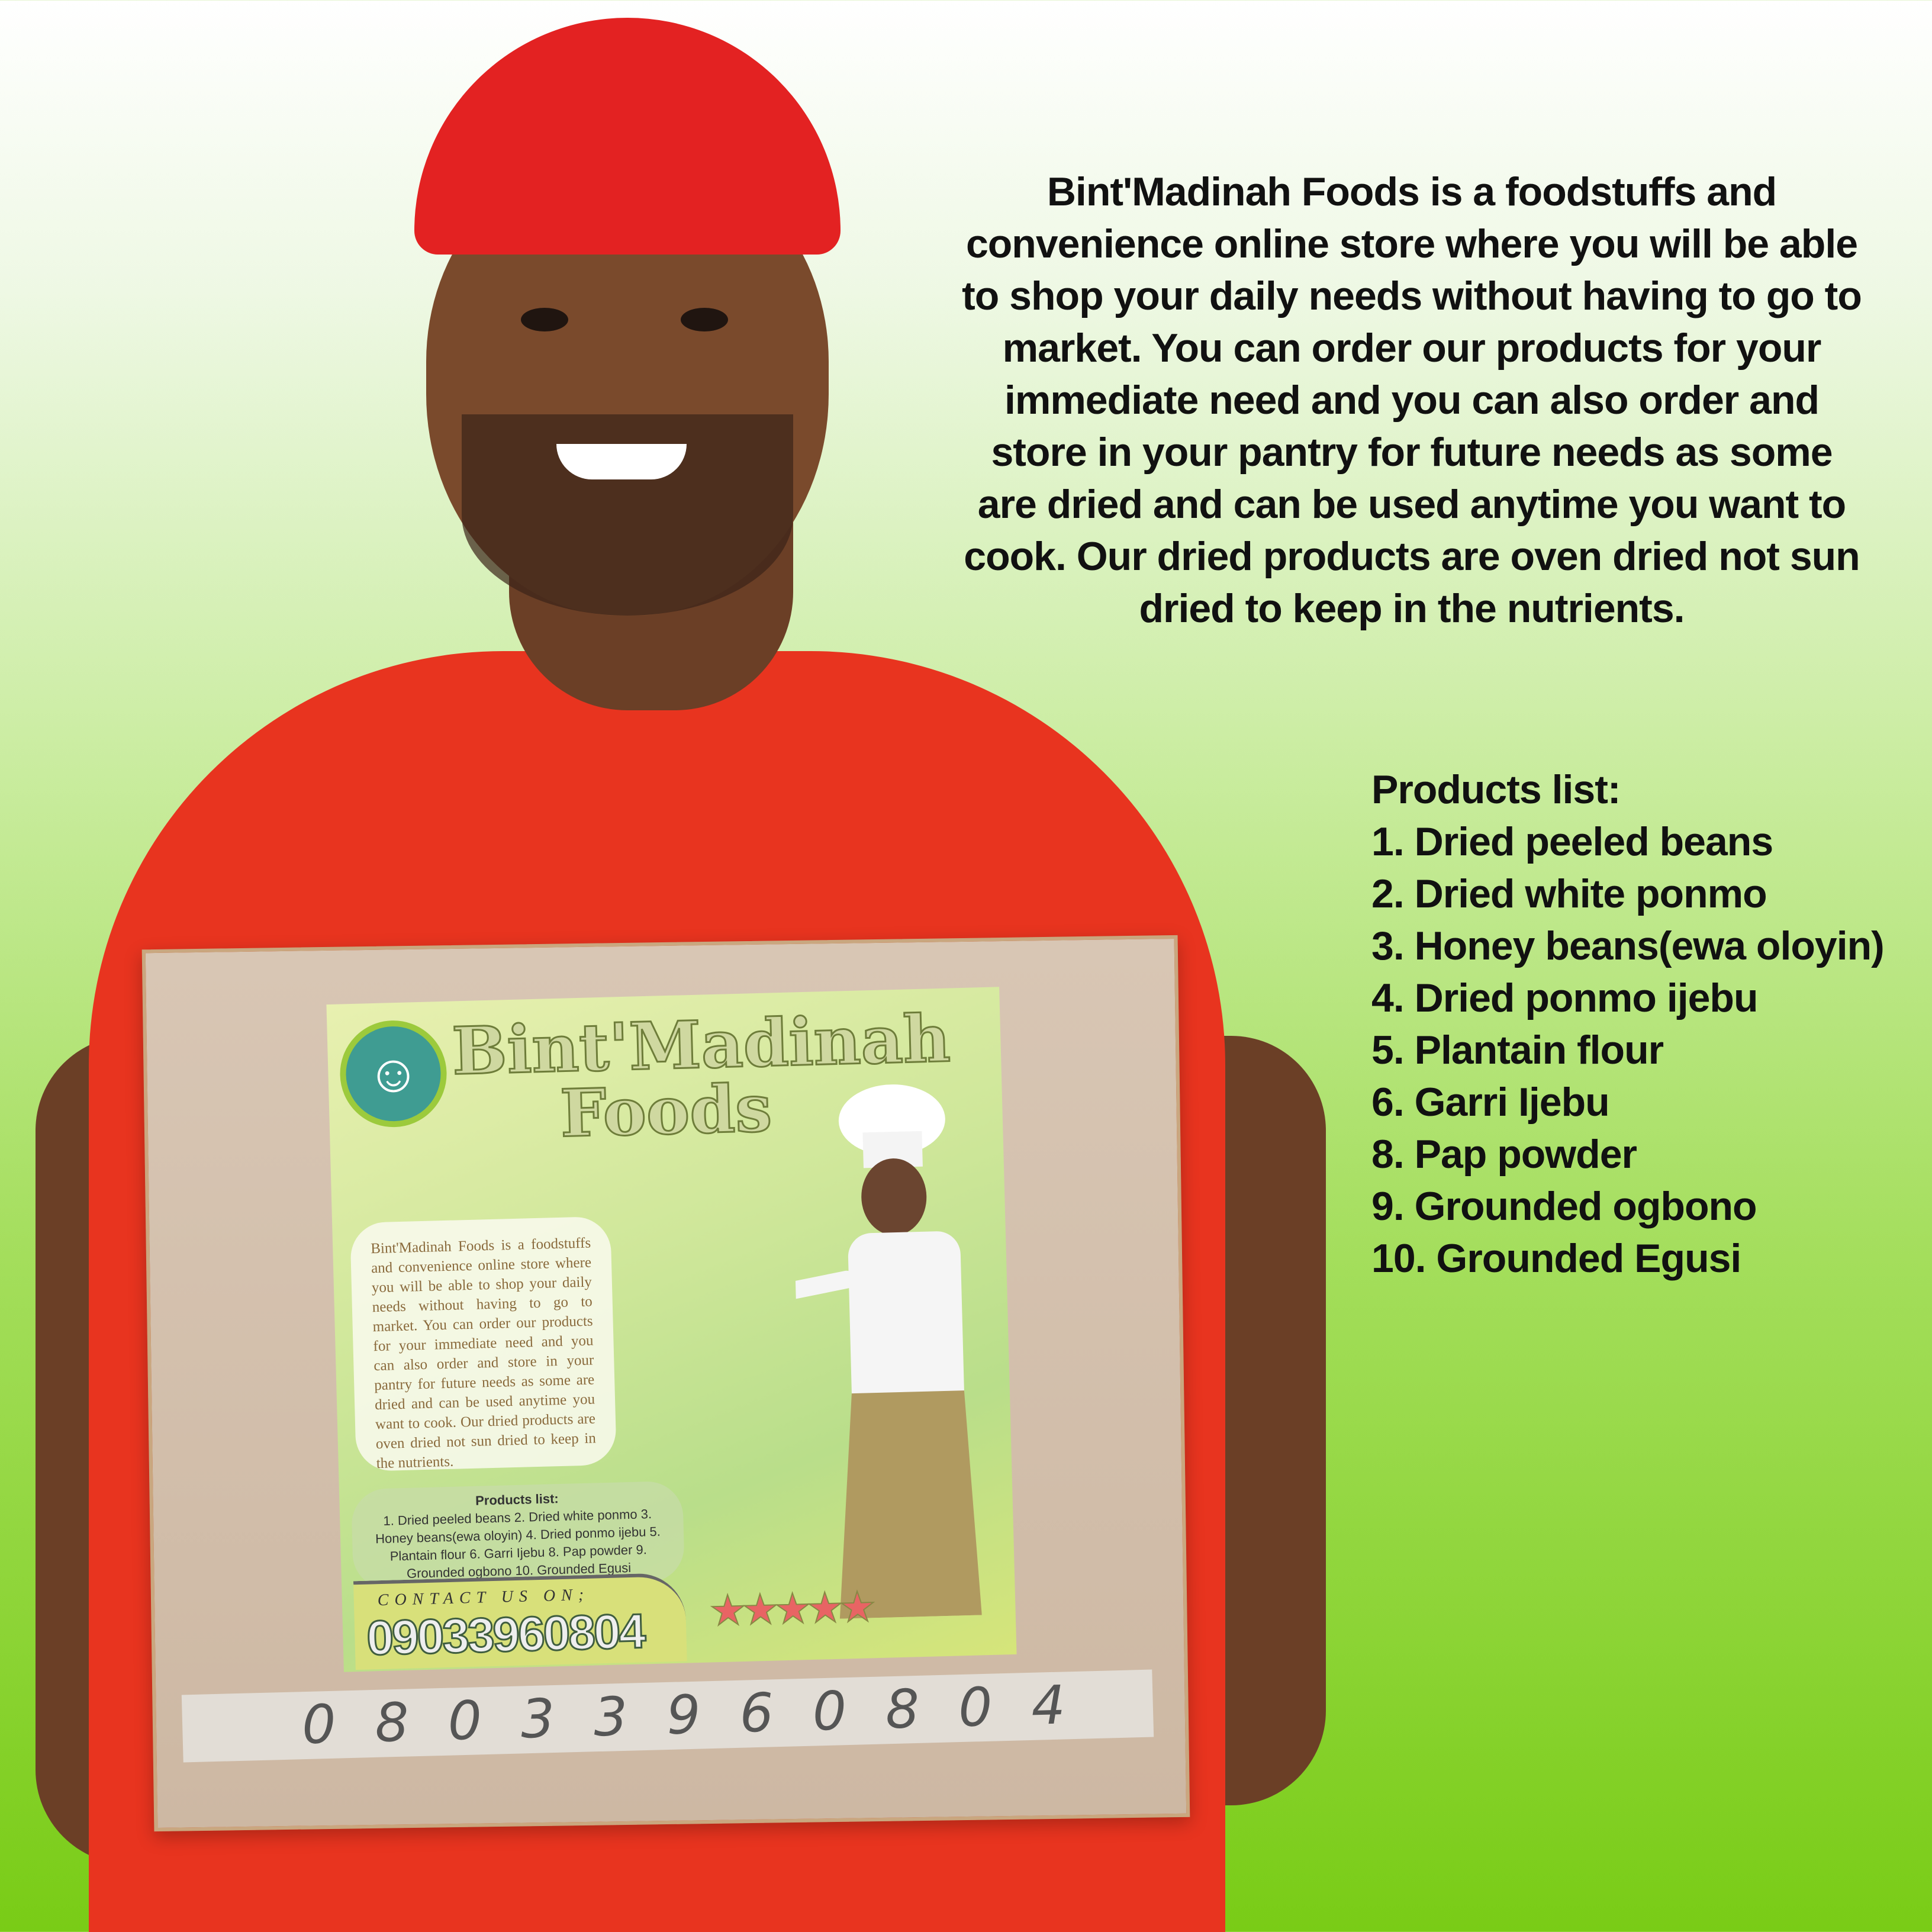 The image size is (1932, 1932). I want to click on products-title: Products list:, so click(1496, 790).